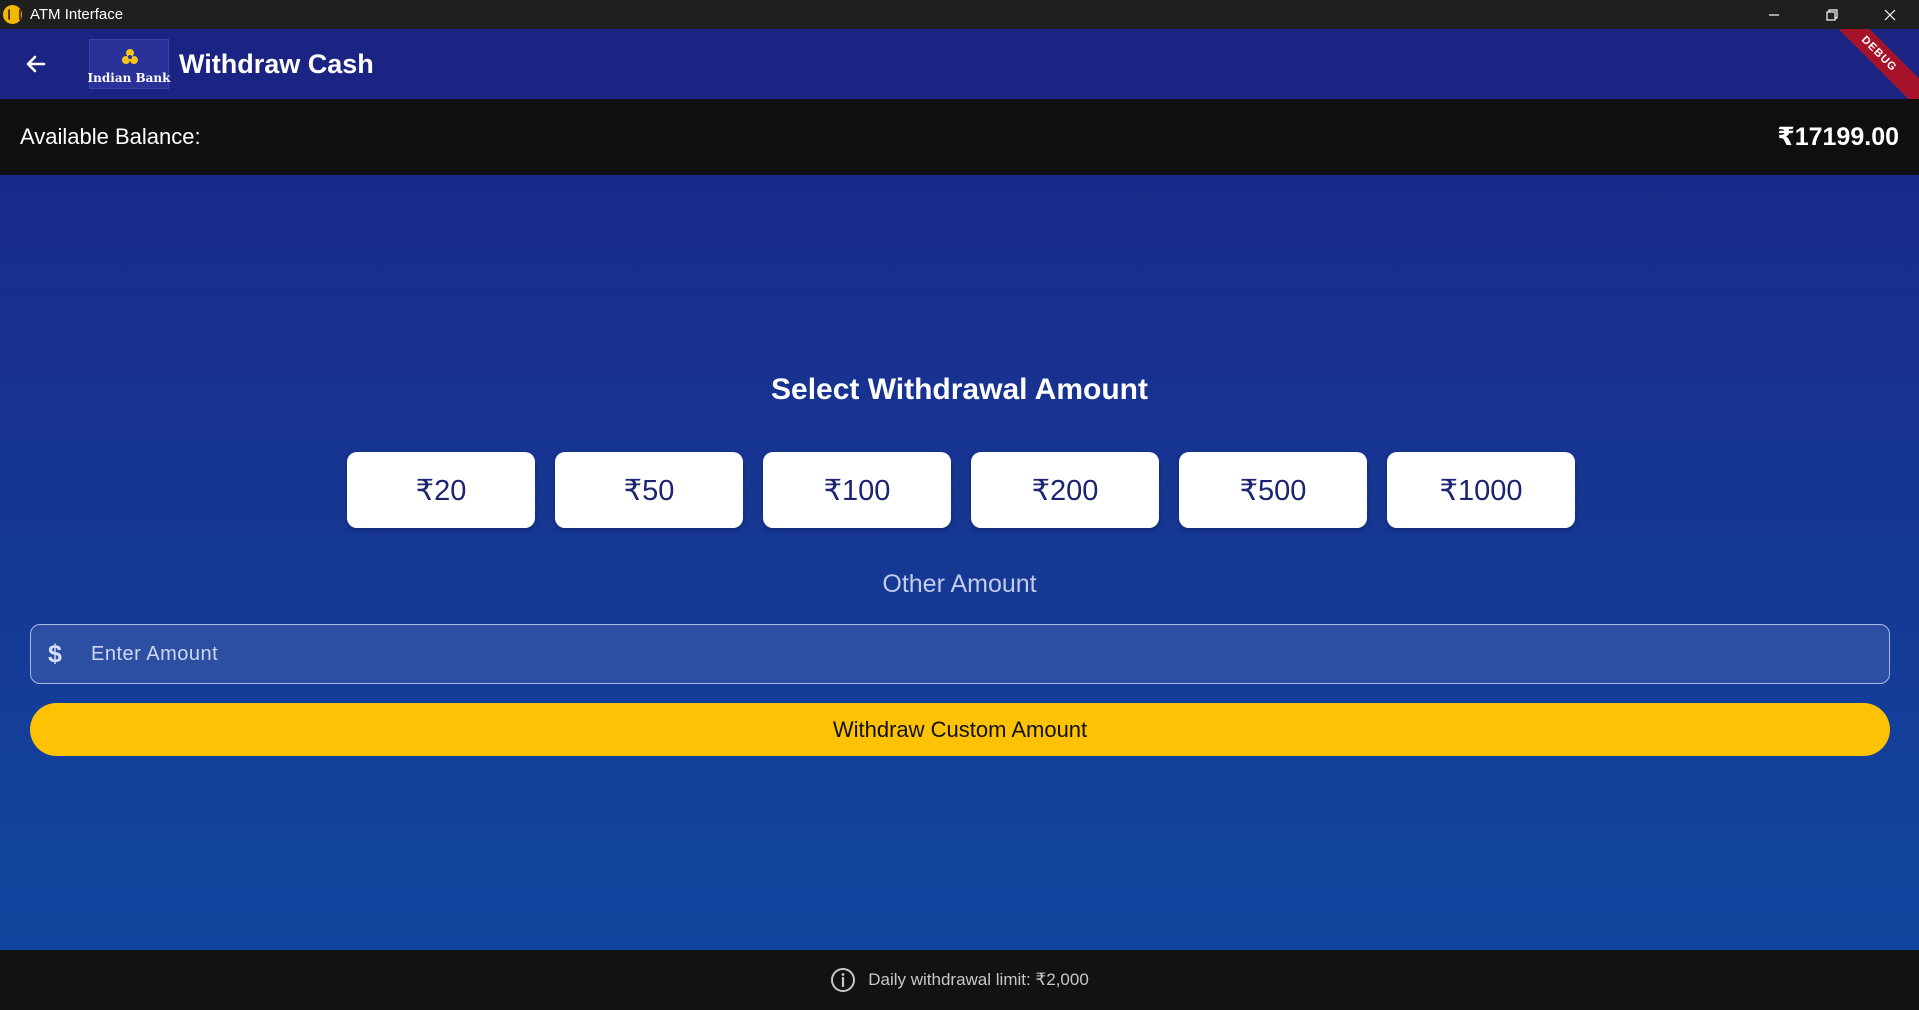 Image resolution: width=1919 pixels, height=1010 pixels. Describe the element at coordinates (441, 490) in the screenshot. I see `amount-button-20: ₹20` at that location.